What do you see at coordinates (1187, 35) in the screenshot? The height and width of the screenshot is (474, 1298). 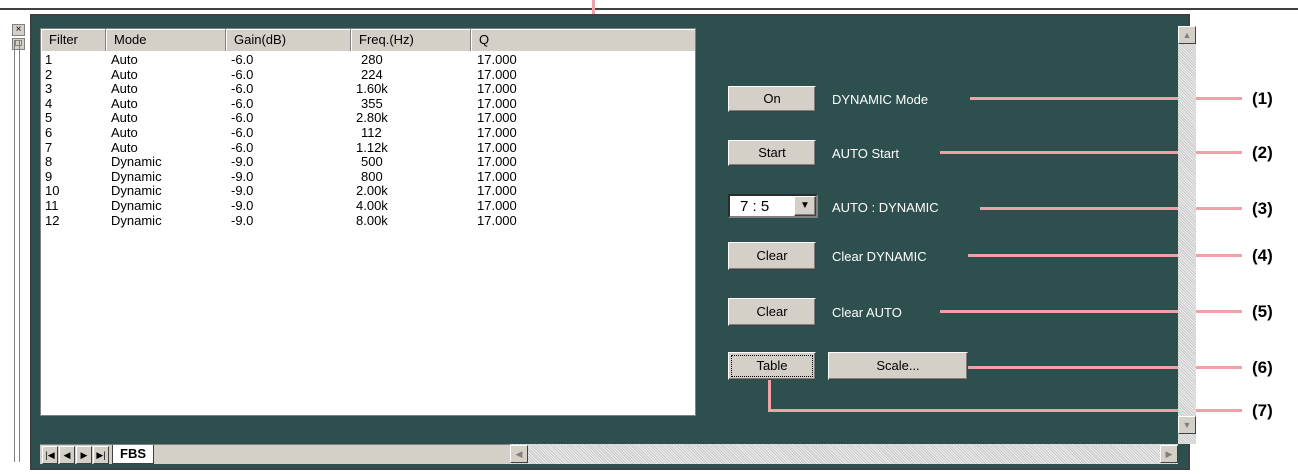 I see `scroll-up-icon: ▲` at bounding box center [1187, 35].